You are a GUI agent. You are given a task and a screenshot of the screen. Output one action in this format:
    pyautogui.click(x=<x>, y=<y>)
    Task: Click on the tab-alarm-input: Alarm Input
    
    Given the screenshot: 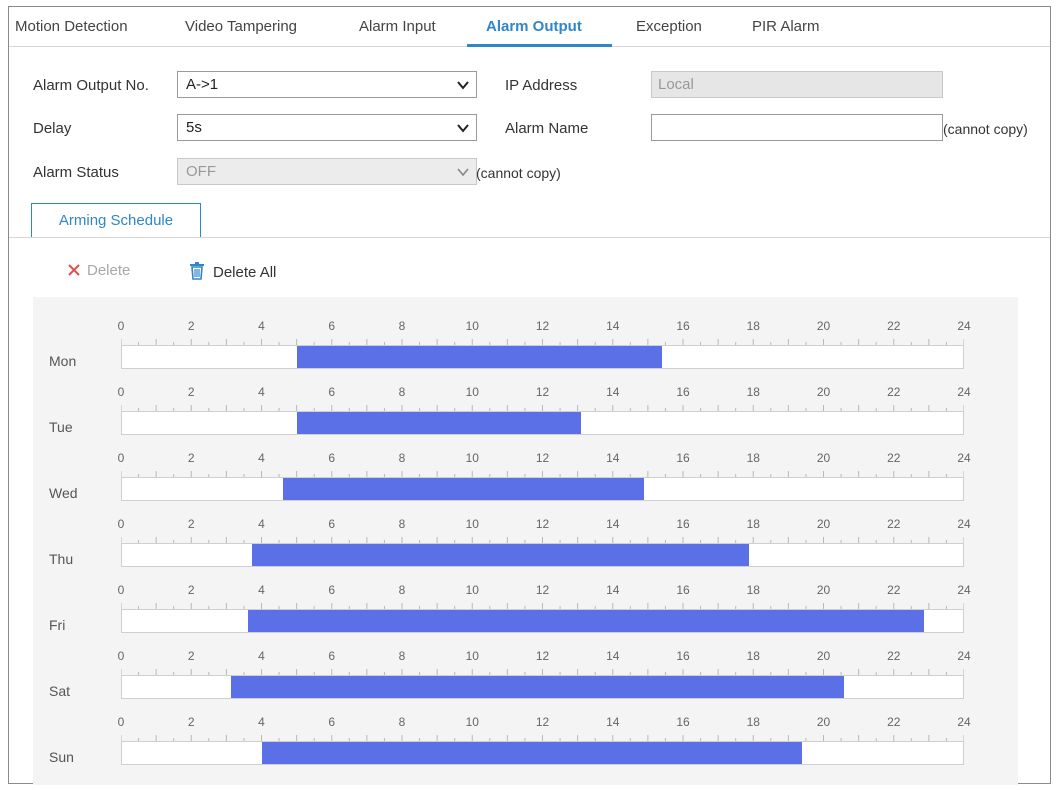 What is the action you would take?
    pyautogui.click(x=397, y=27)
    